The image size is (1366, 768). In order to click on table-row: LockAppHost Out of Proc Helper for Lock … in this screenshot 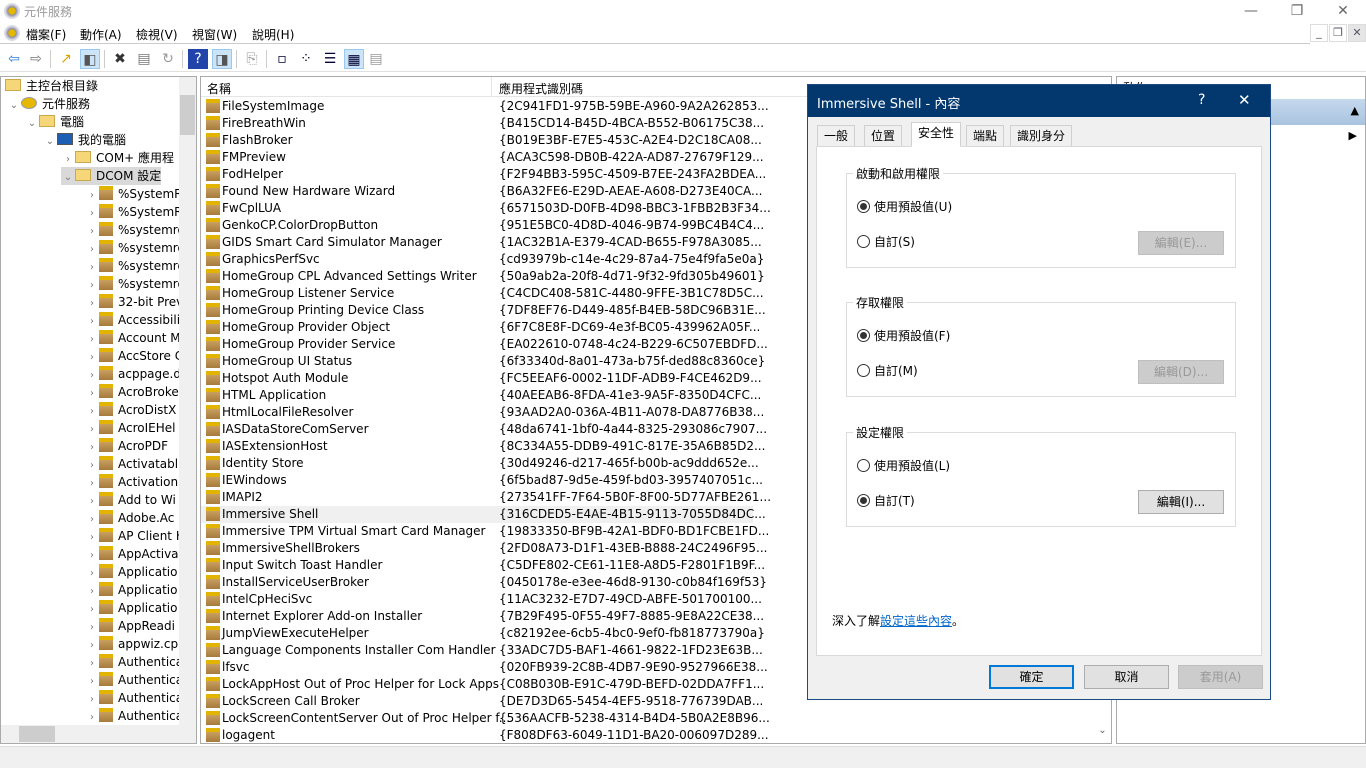, I will do `click(482, 684)`.